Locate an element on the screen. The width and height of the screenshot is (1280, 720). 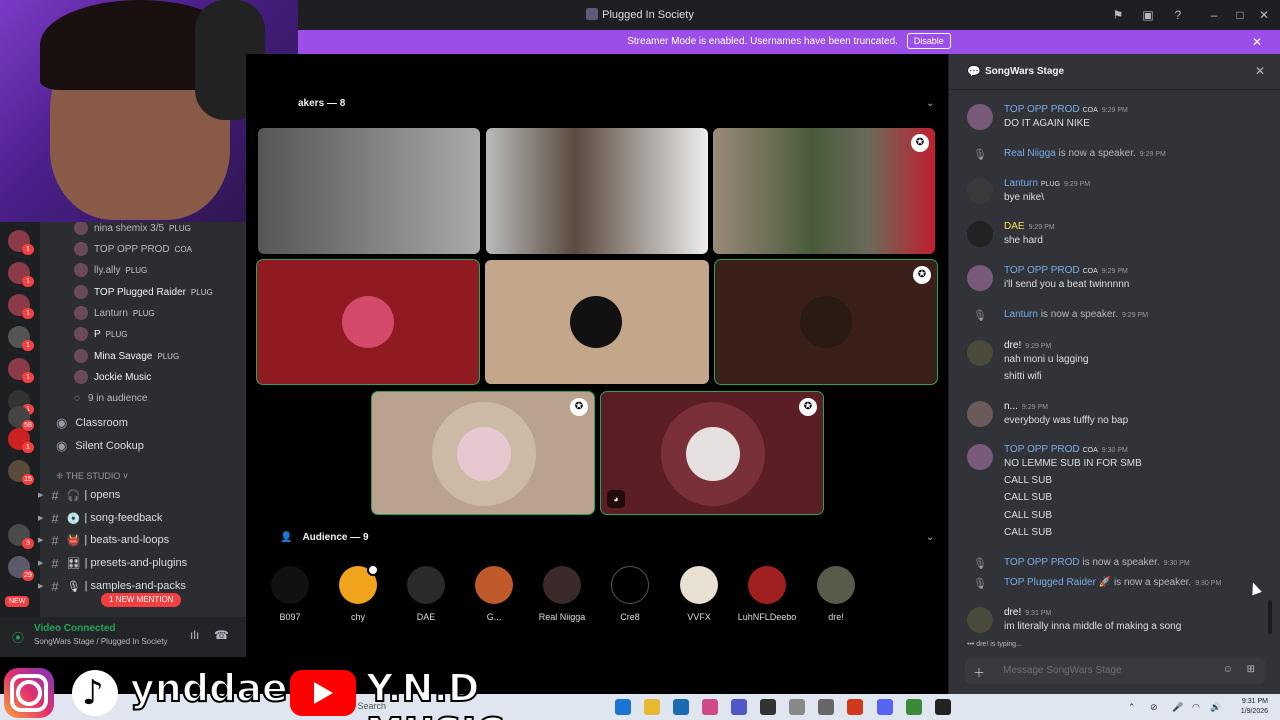
message-input: Message SongWars Stage is located at coordinates (1062, 670).